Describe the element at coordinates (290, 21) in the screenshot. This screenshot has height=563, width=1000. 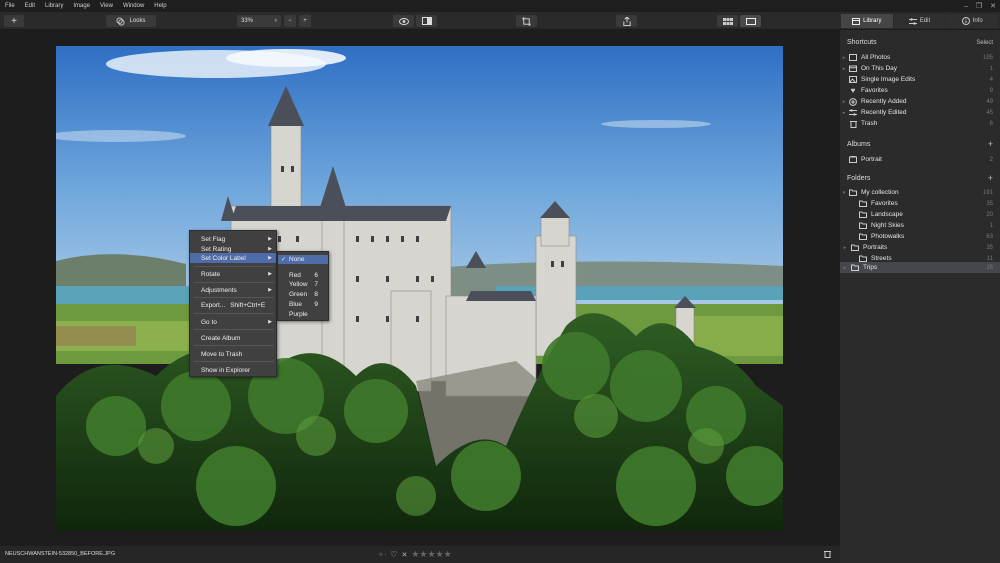
I see `zoom-out-button: −` at that location.